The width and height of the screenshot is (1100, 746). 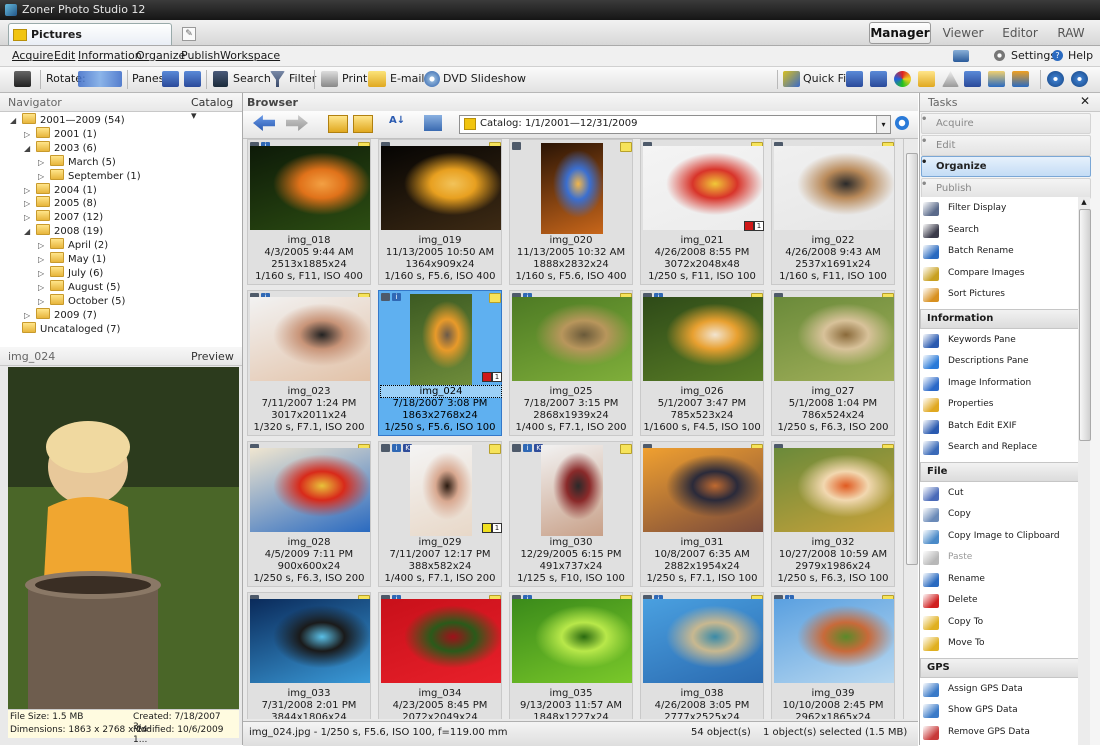 I want to click on tree-item: ▷ March (5), so click(x=77, y=161).